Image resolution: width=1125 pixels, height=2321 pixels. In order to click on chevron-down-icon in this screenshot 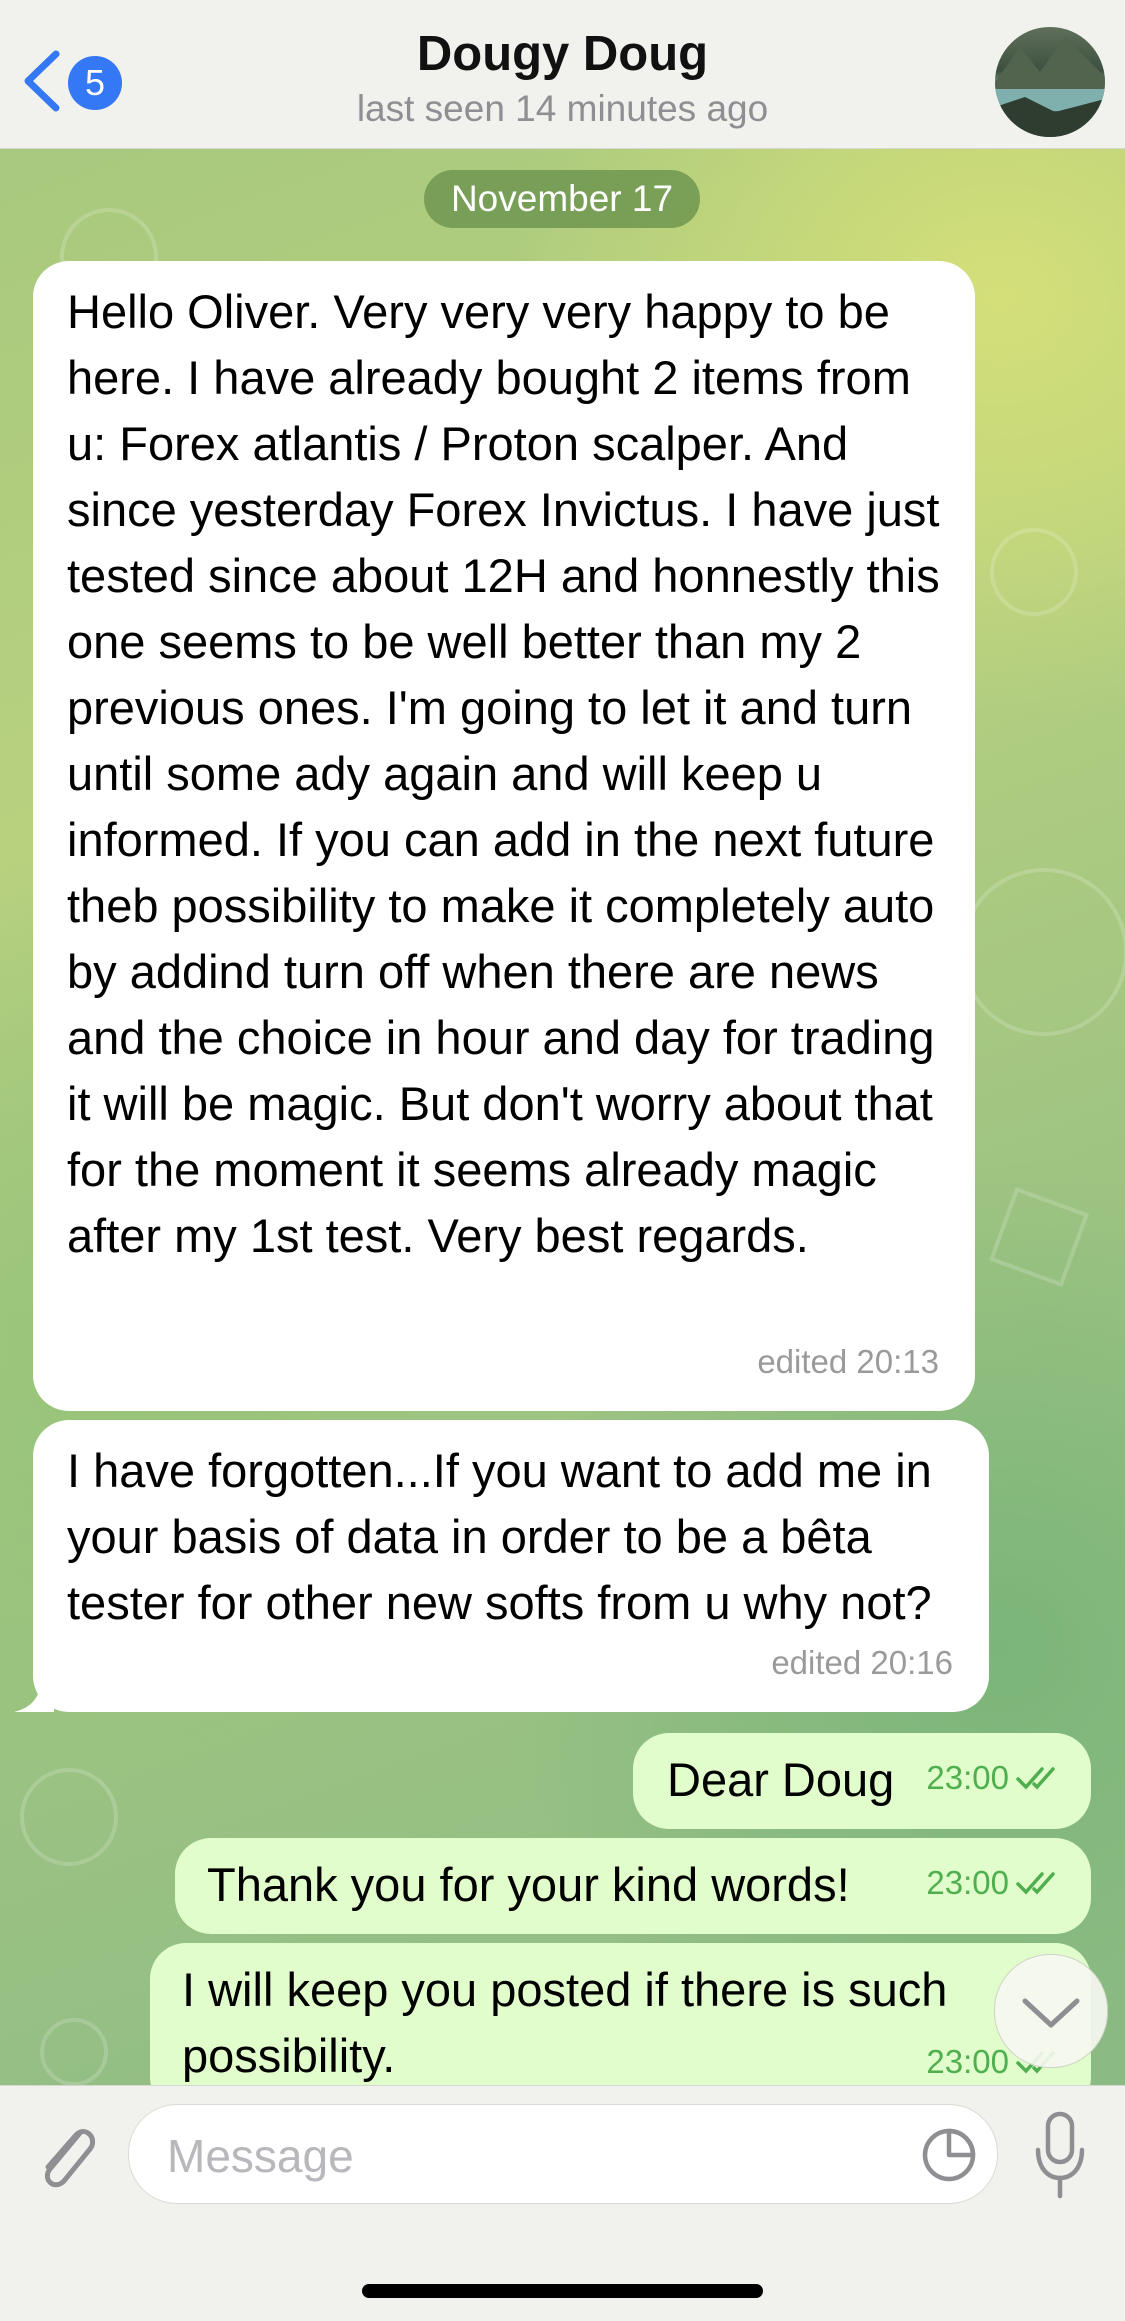, I will do `click(1051, 2013)`.